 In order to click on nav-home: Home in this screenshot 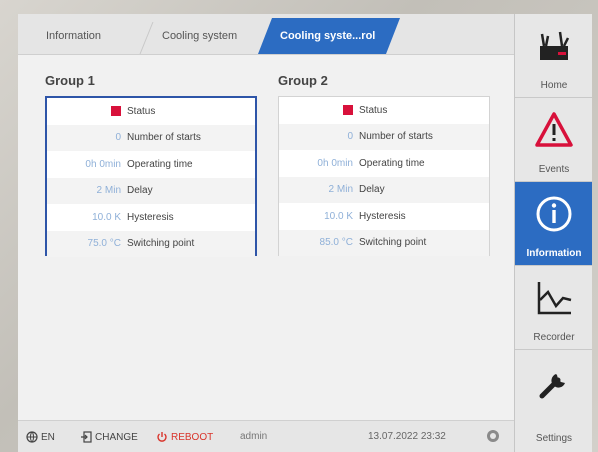, I will do `click(553, 56)`.